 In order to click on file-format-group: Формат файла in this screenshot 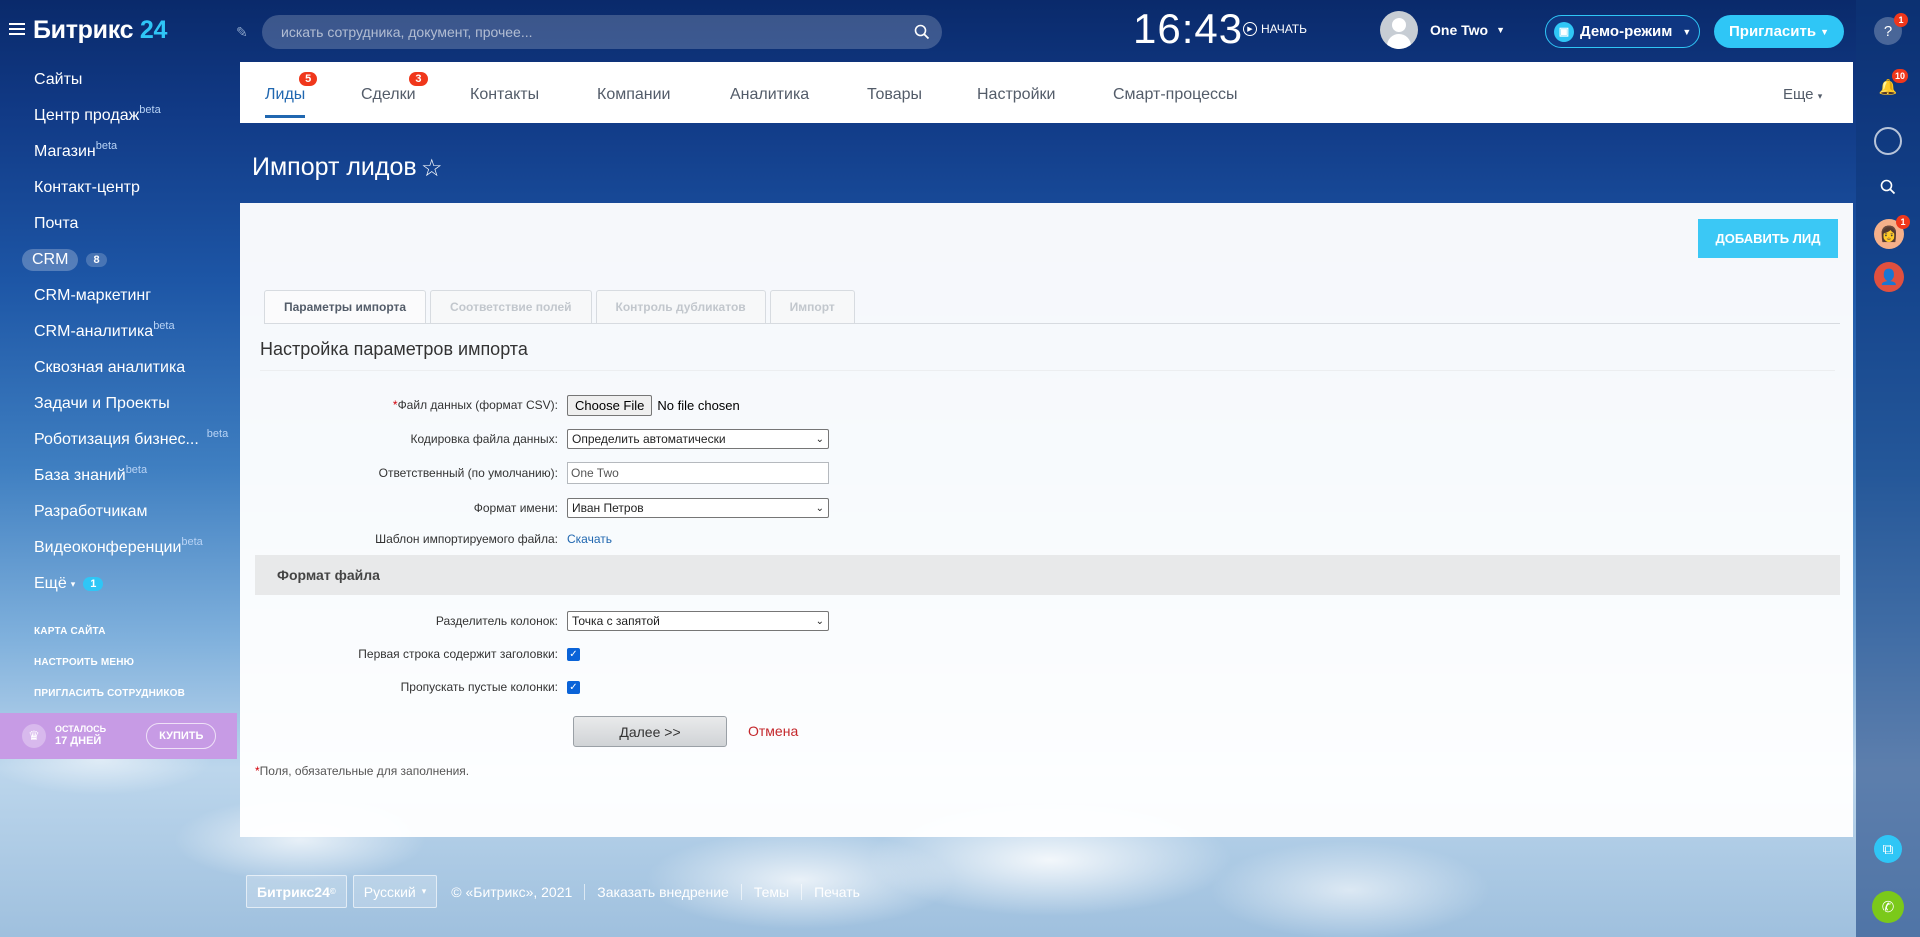, I will do `click(1047, 575)`.